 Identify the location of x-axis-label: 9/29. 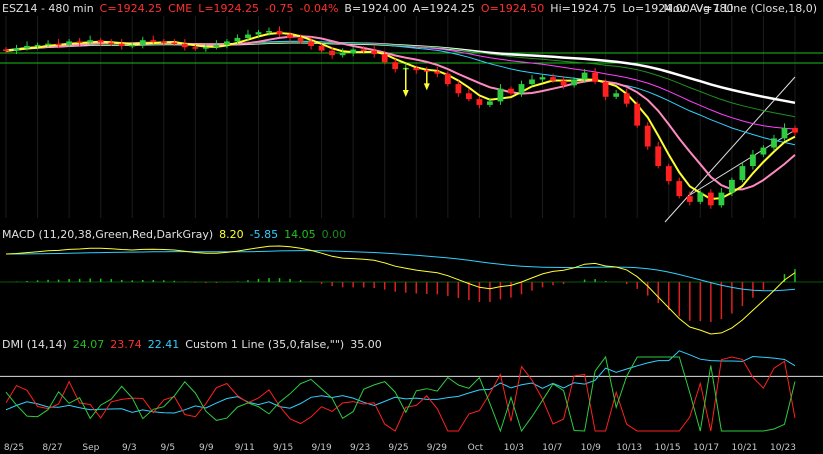
(436, 448).